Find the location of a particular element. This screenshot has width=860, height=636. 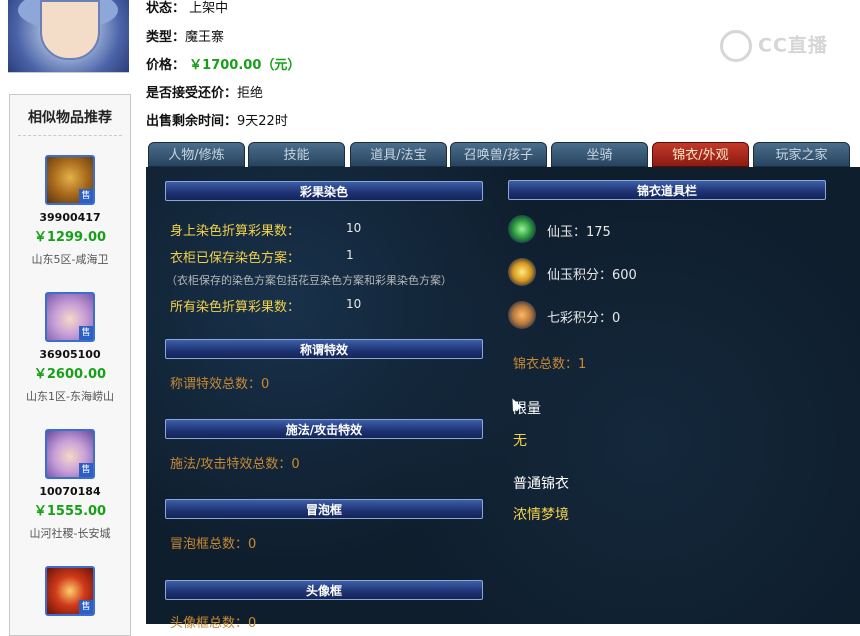

item-price: ￥2600.00 is located at coordinates (70, 374).